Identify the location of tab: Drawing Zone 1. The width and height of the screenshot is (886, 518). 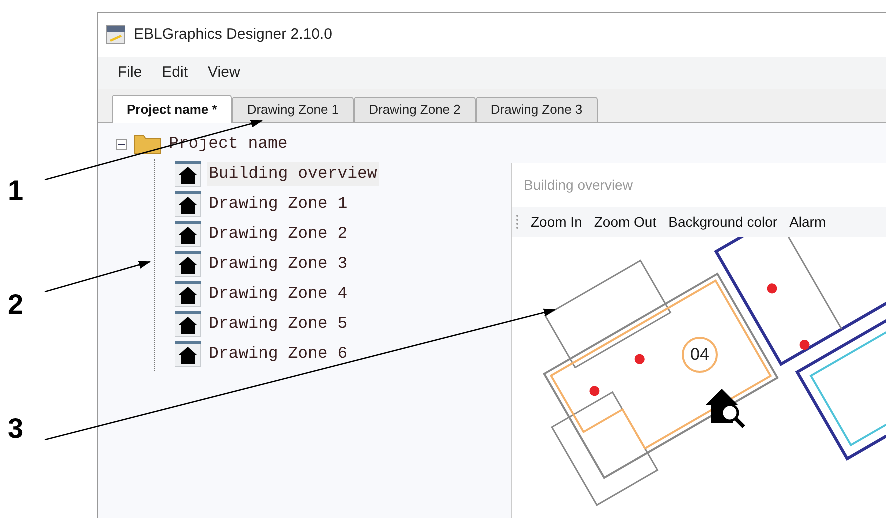
(293, 109).